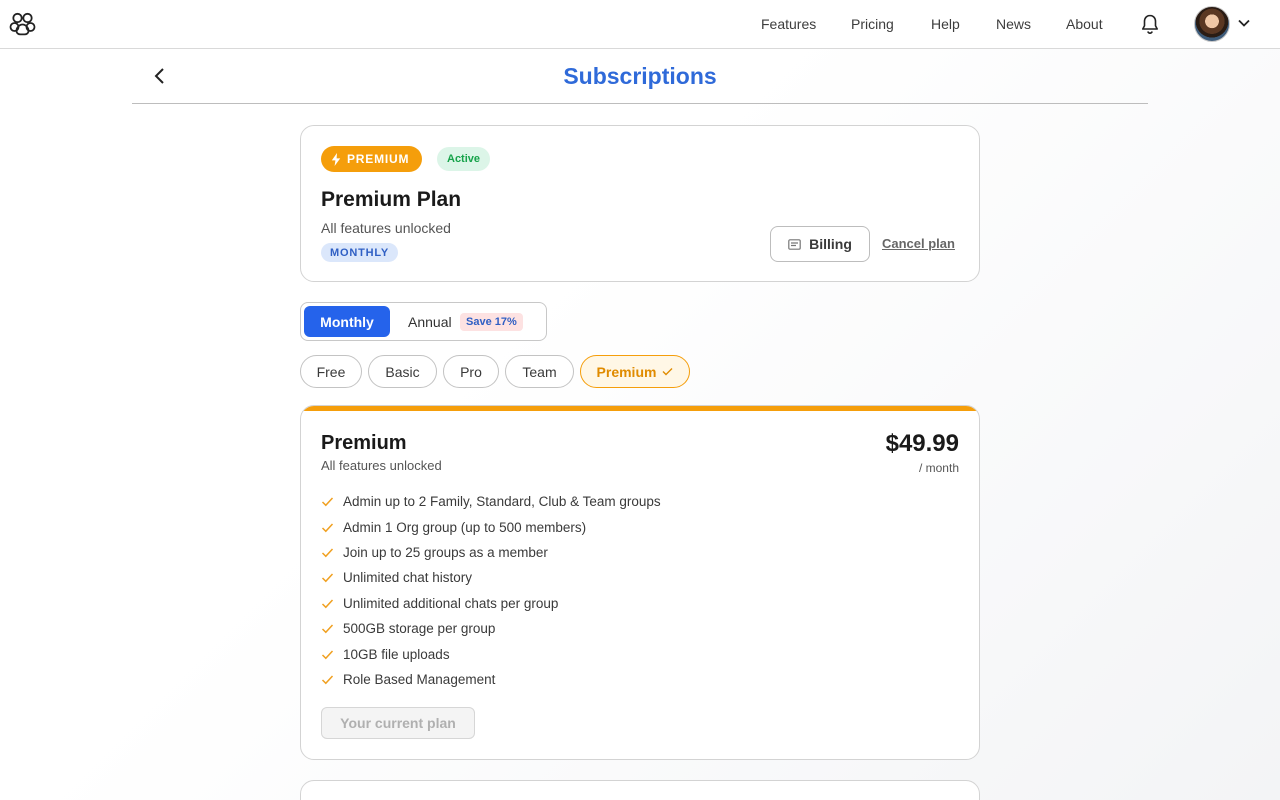 This screenshot has width=1280, height=800. I want to click on status-badge: Active, so click(464, 159).